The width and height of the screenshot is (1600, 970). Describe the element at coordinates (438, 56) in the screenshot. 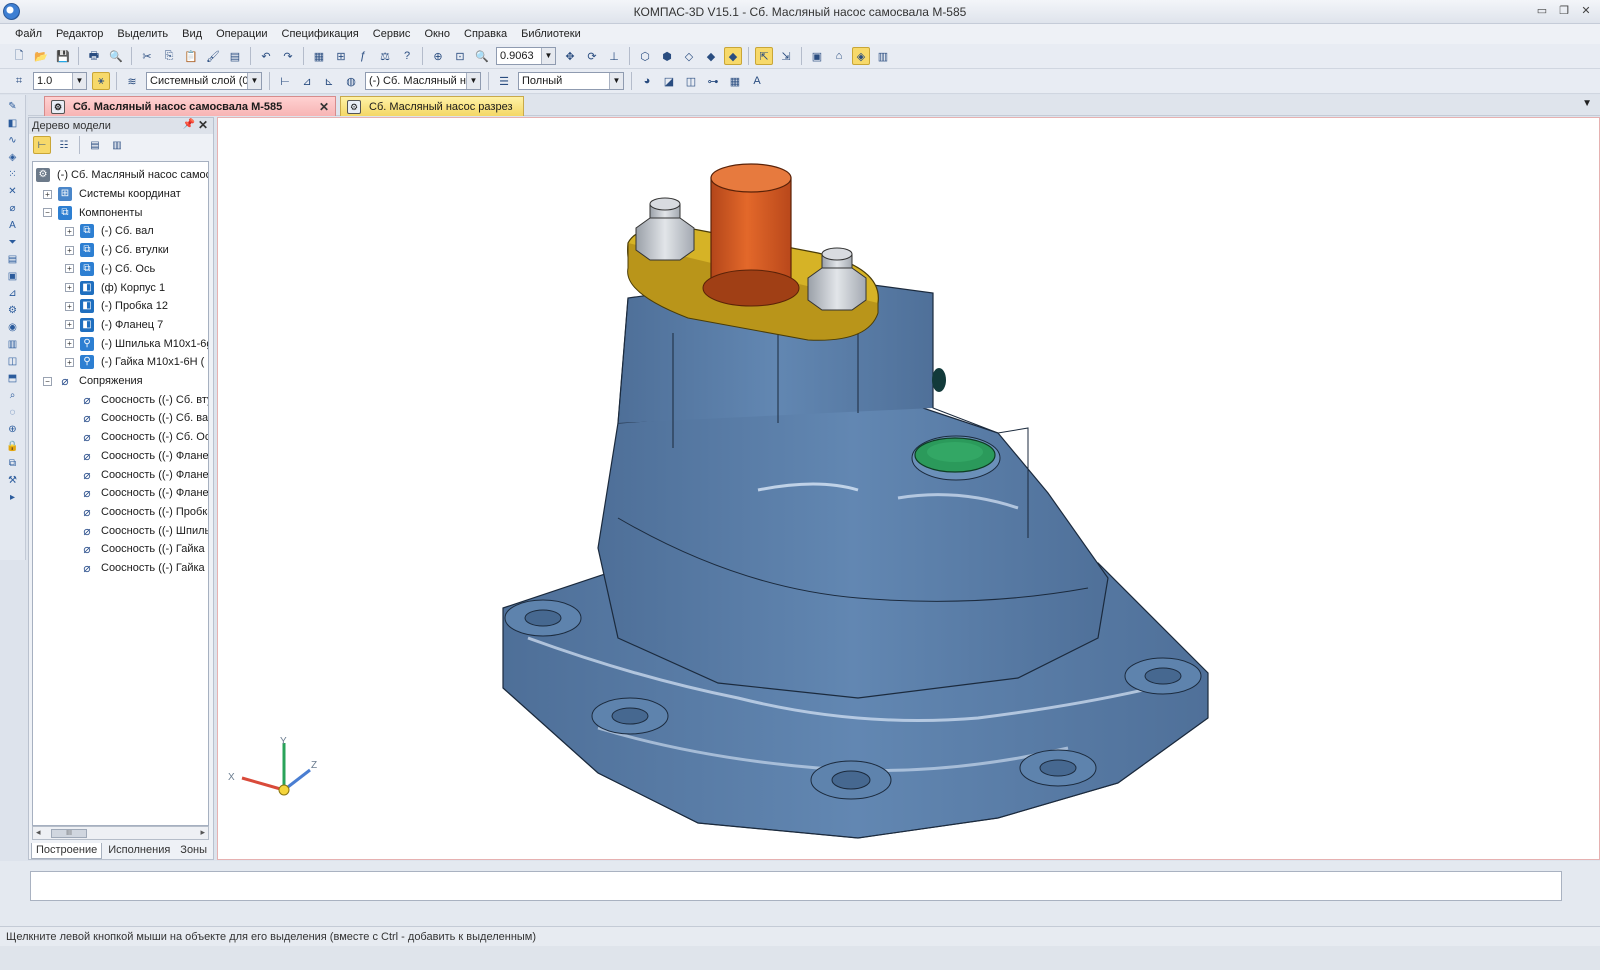

I see `zoom-window-icon: ⊕` at that location.